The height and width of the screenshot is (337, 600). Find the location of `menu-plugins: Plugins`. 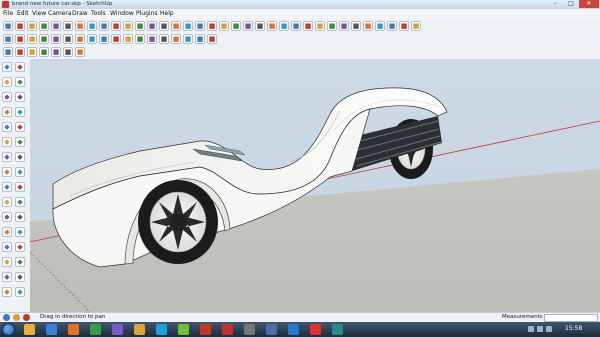

menu-plugins: Plugins is located at coordinates (147, 13).